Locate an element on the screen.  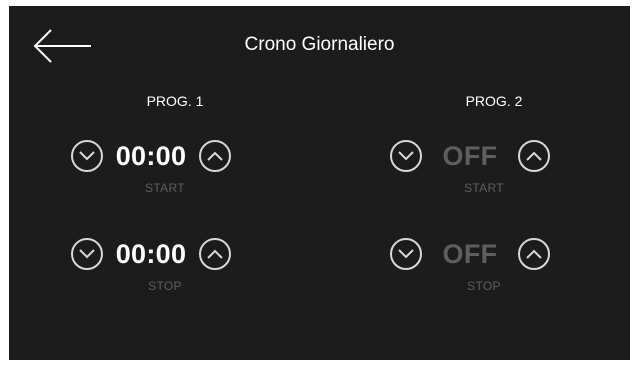
program-1-start-decrease-button is located at coordinates (87, 156).